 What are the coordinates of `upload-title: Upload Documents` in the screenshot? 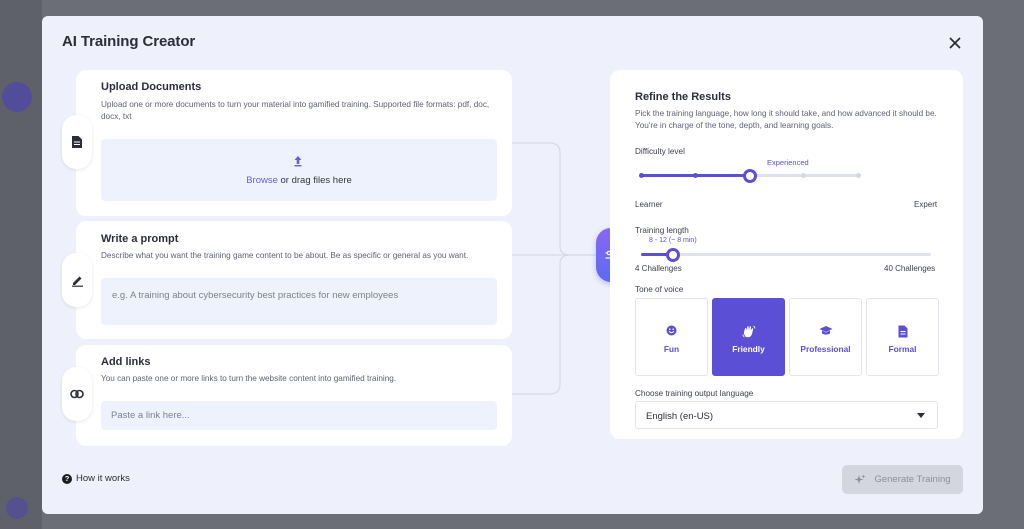 It's located at (151, 87).